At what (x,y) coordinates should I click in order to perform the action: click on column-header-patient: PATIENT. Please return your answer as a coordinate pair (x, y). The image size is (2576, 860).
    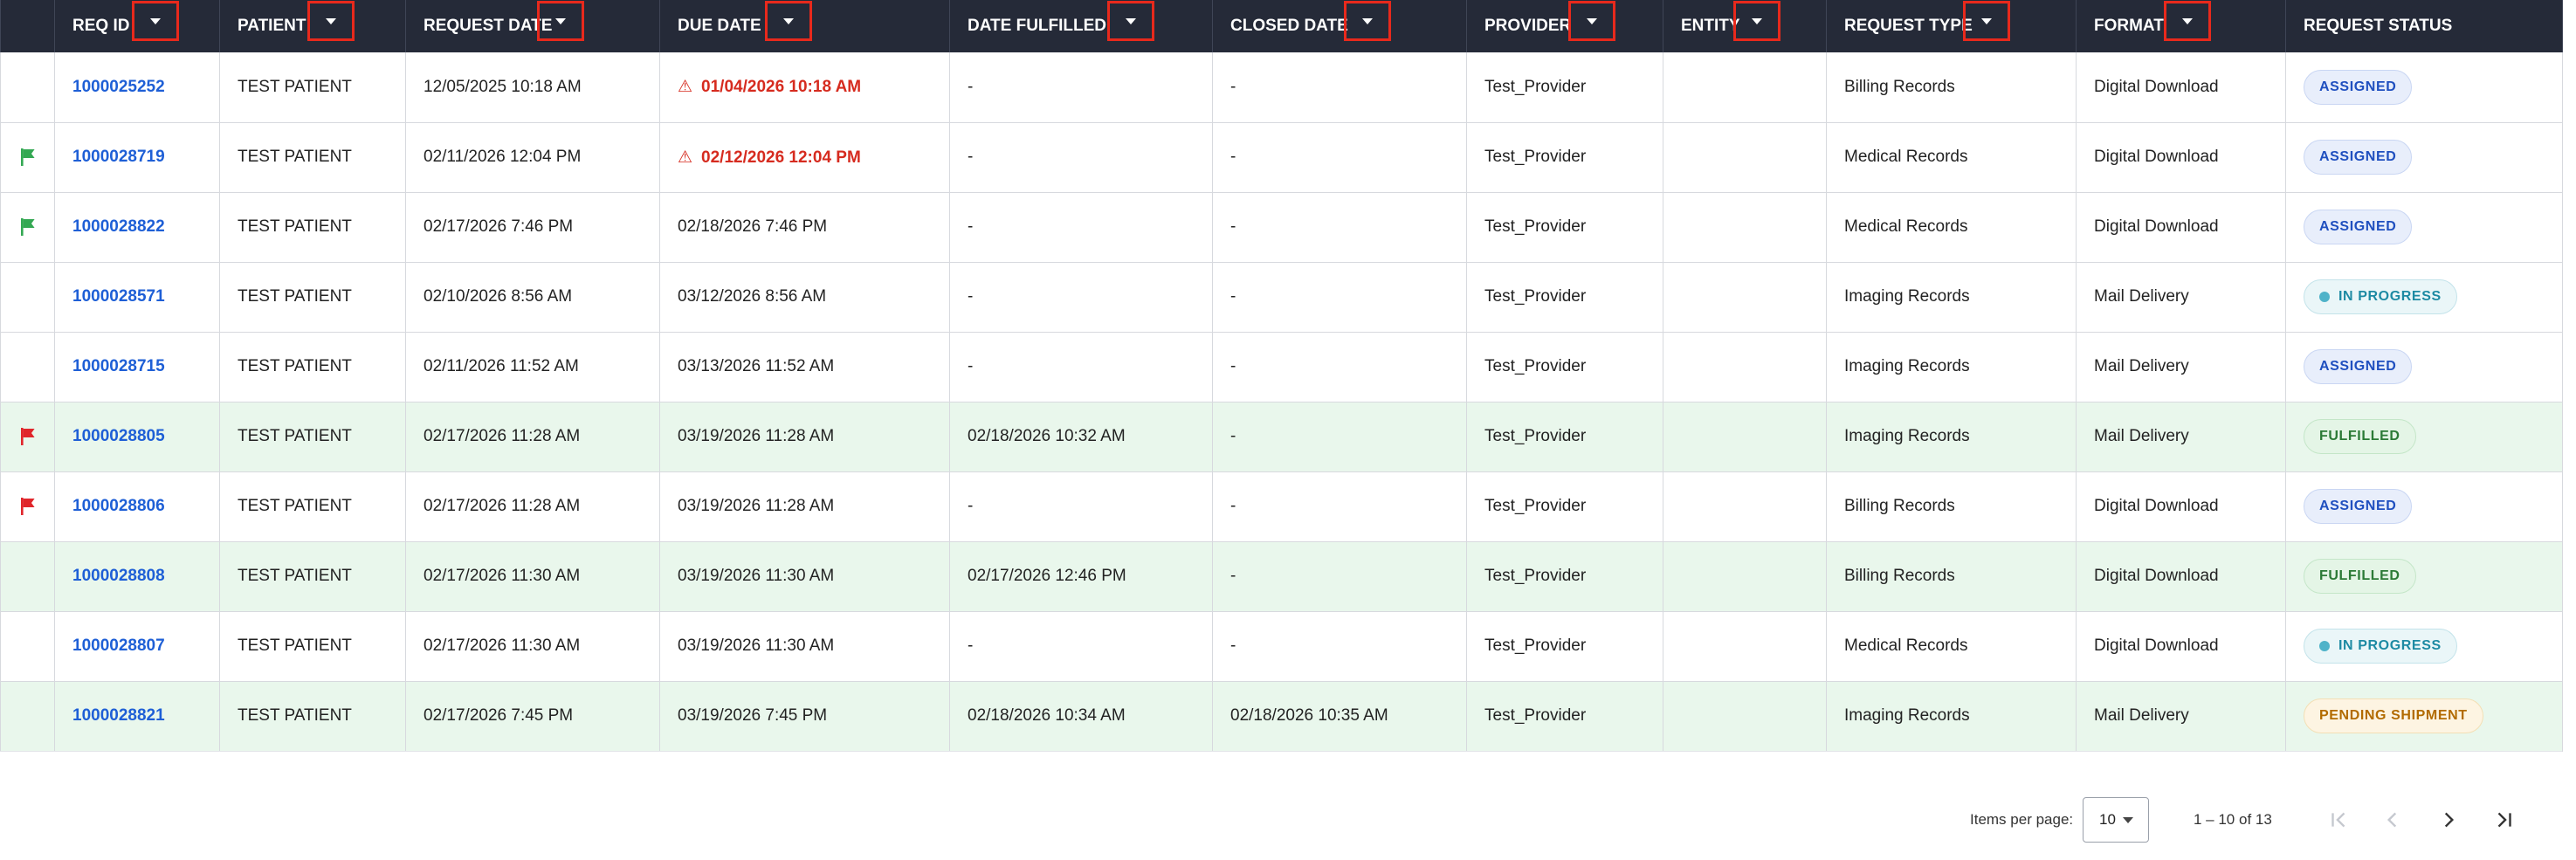
    Looking at the image, I should click on (312, 26).